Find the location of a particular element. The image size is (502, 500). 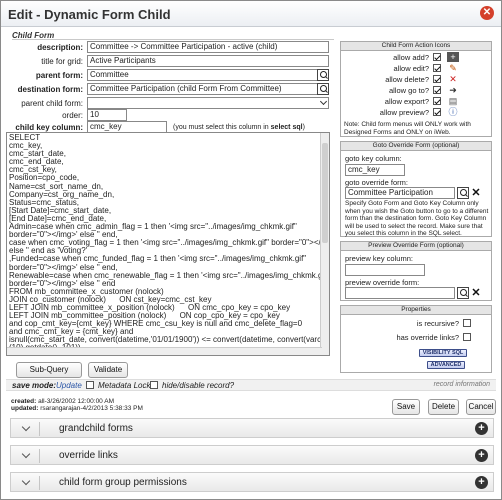

is-recursive-label: is recursive? is located at coordinates (437, 323).